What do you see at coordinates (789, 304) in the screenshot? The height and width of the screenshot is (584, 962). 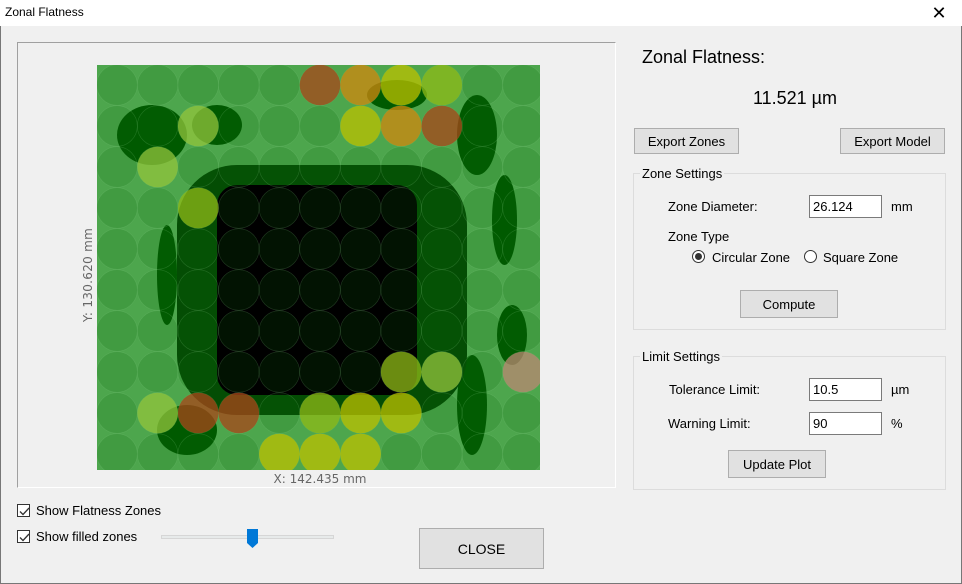 I see `compute-button: Compute` at bounding box center [789, 304].